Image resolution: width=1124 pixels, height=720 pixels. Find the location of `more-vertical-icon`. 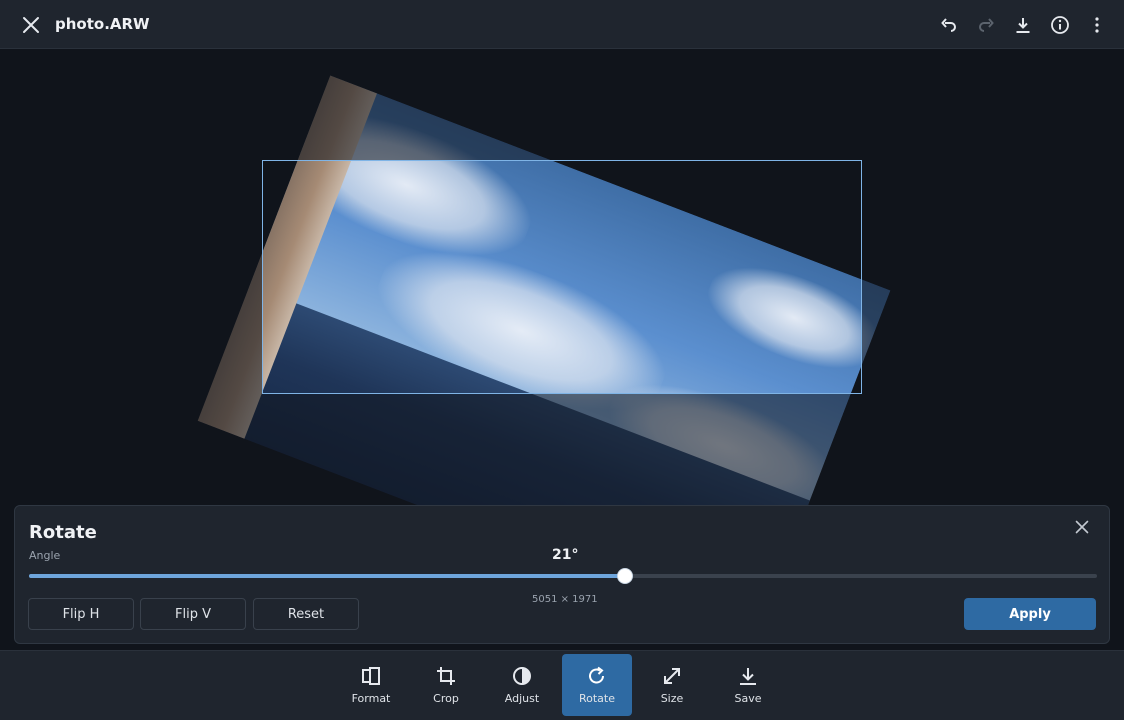

more-vertical-icon is located at coordinates (1097, 25).